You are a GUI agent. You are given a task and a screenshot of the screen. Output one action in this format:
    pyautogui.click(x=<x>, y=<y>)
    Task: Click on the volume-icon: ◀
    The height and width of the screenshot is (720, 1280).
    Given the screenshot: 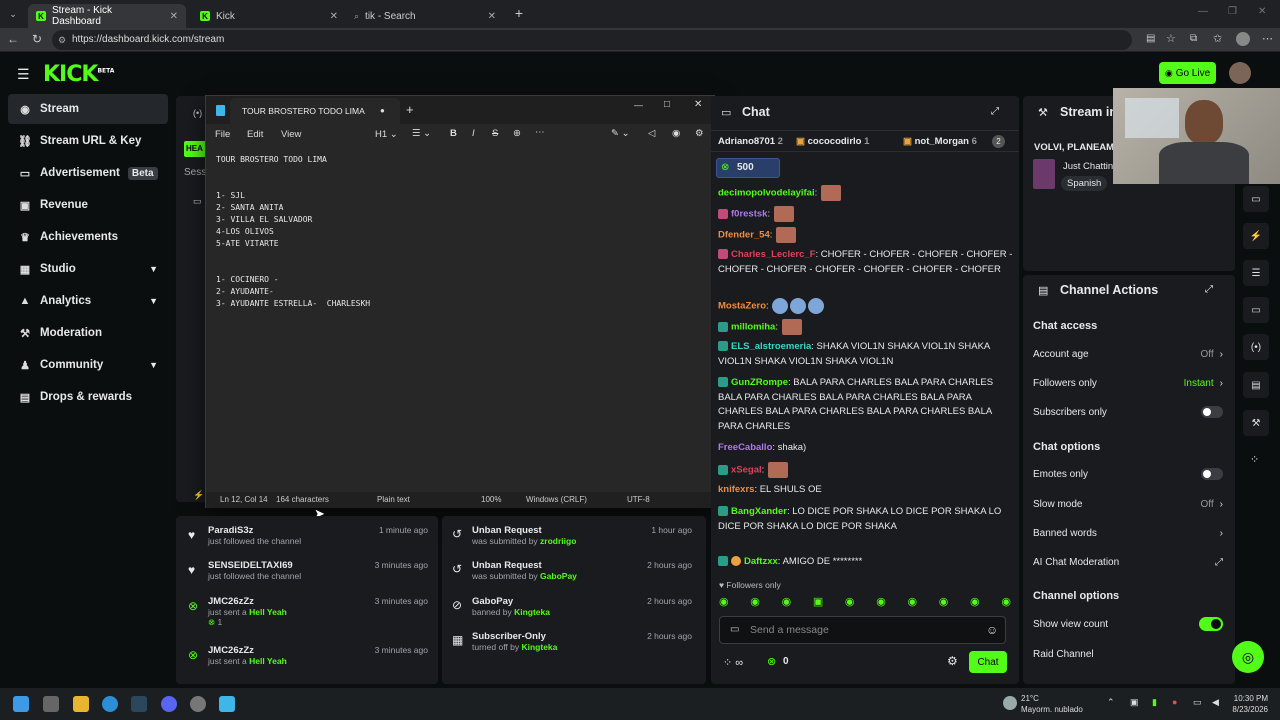 What is the action you would take?
    pyautogui.click(x=1215, y=702)
    